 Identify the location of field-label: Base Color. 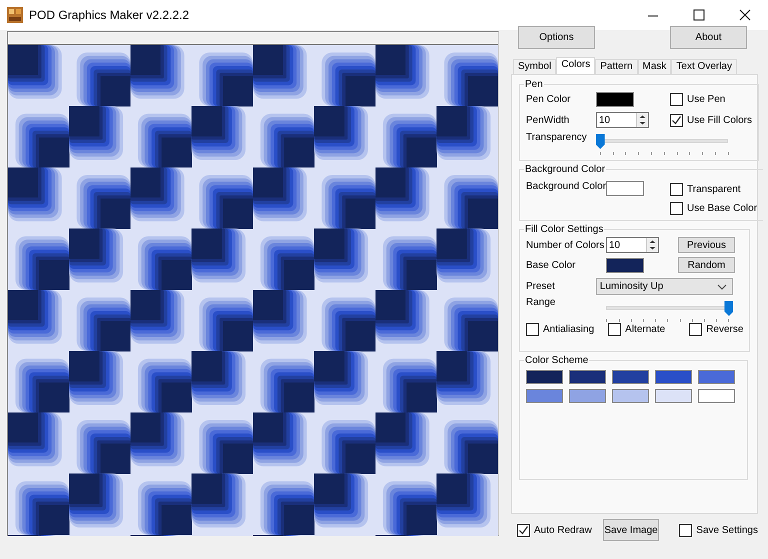
(551, 265).